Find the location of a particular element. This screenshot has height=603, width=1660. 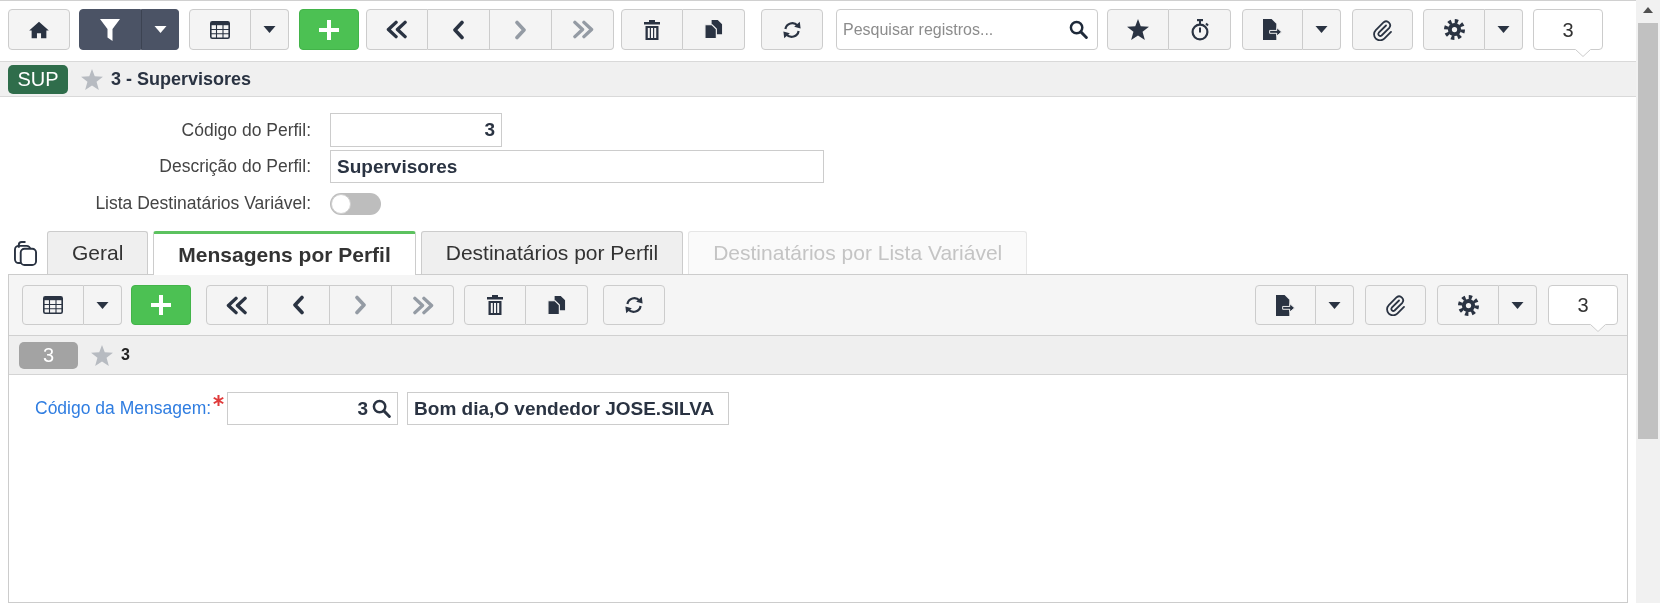

filter-button is located at coordinates (110, 29).